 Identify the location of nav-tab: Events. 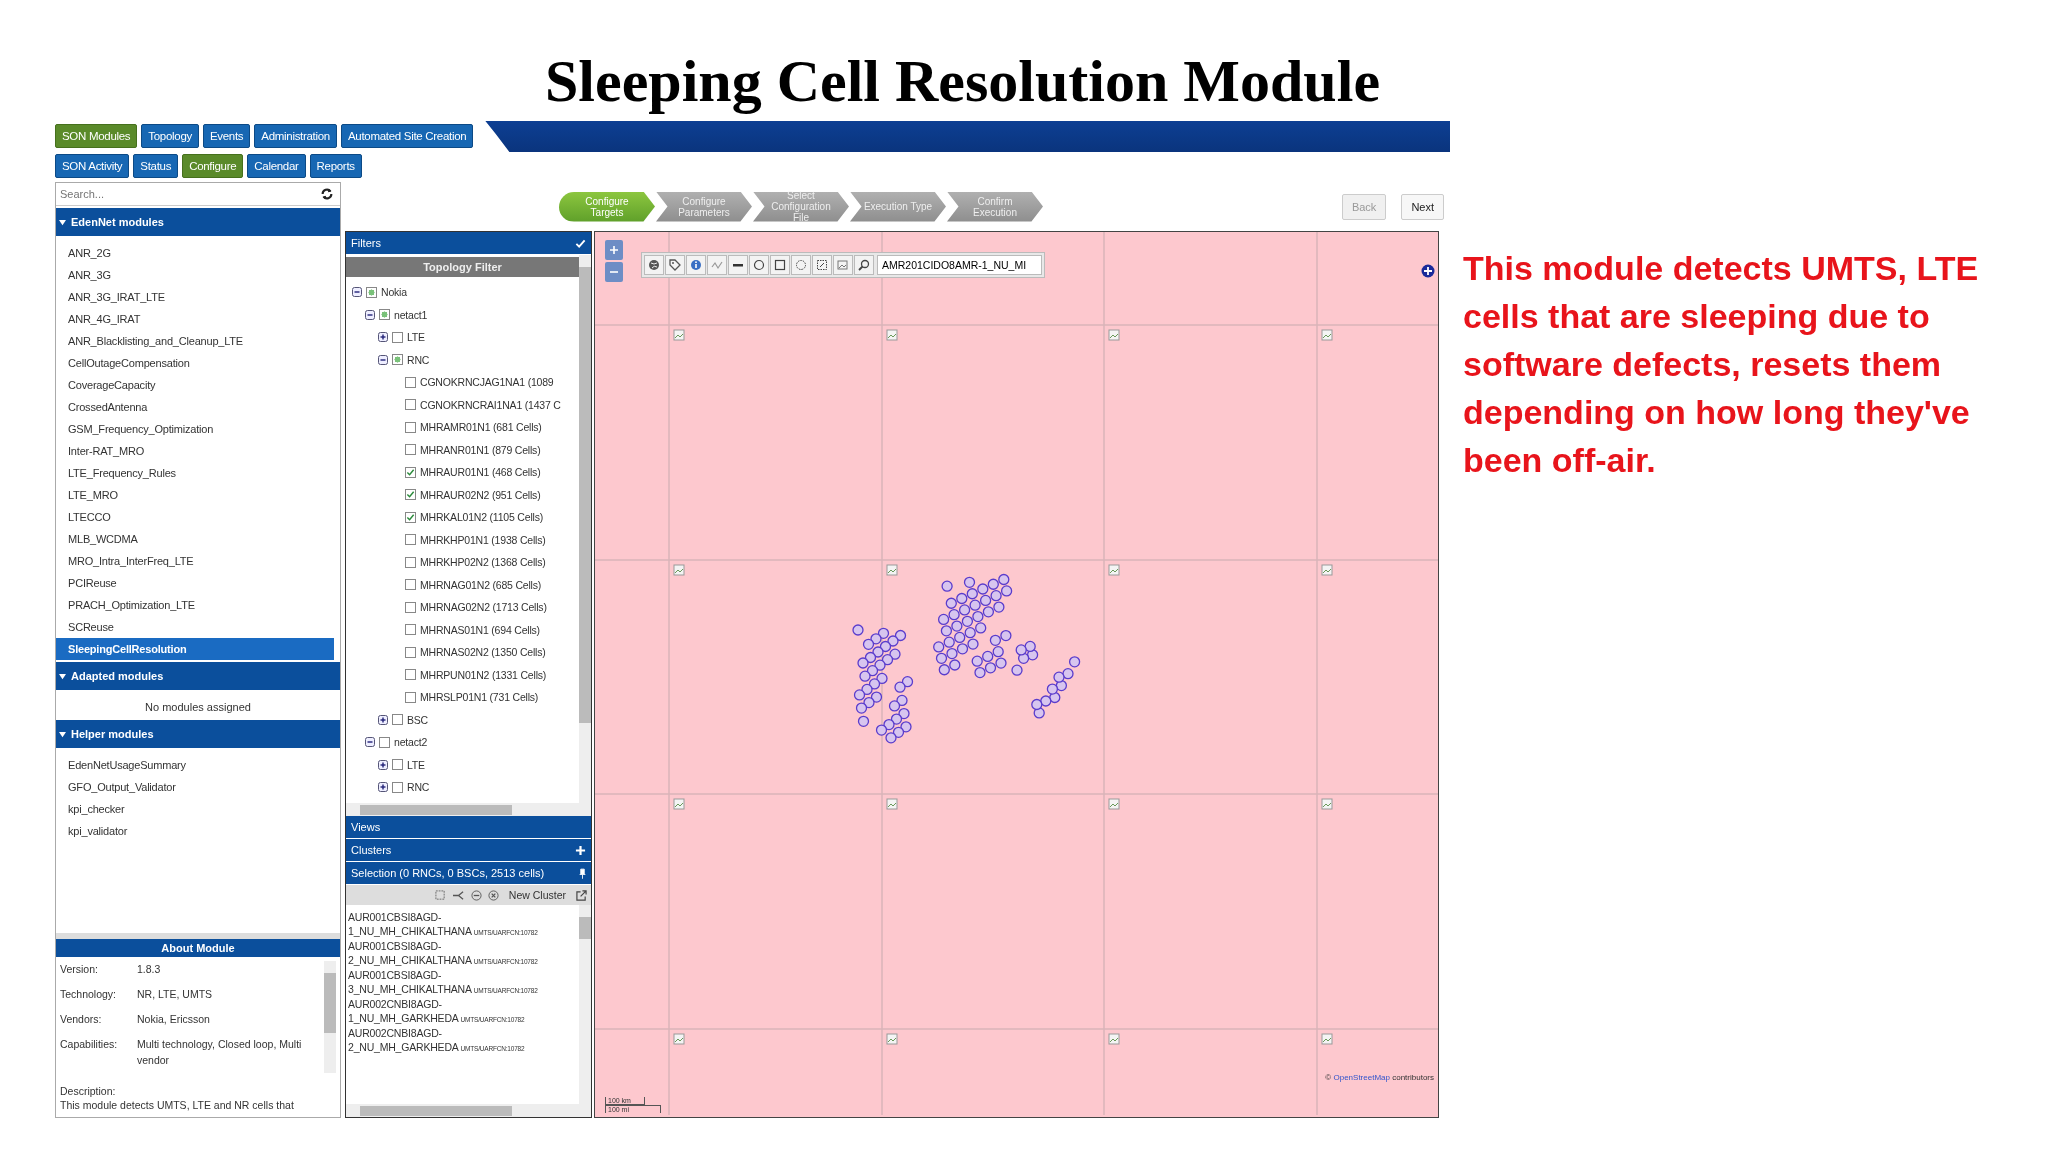
(226, 136).